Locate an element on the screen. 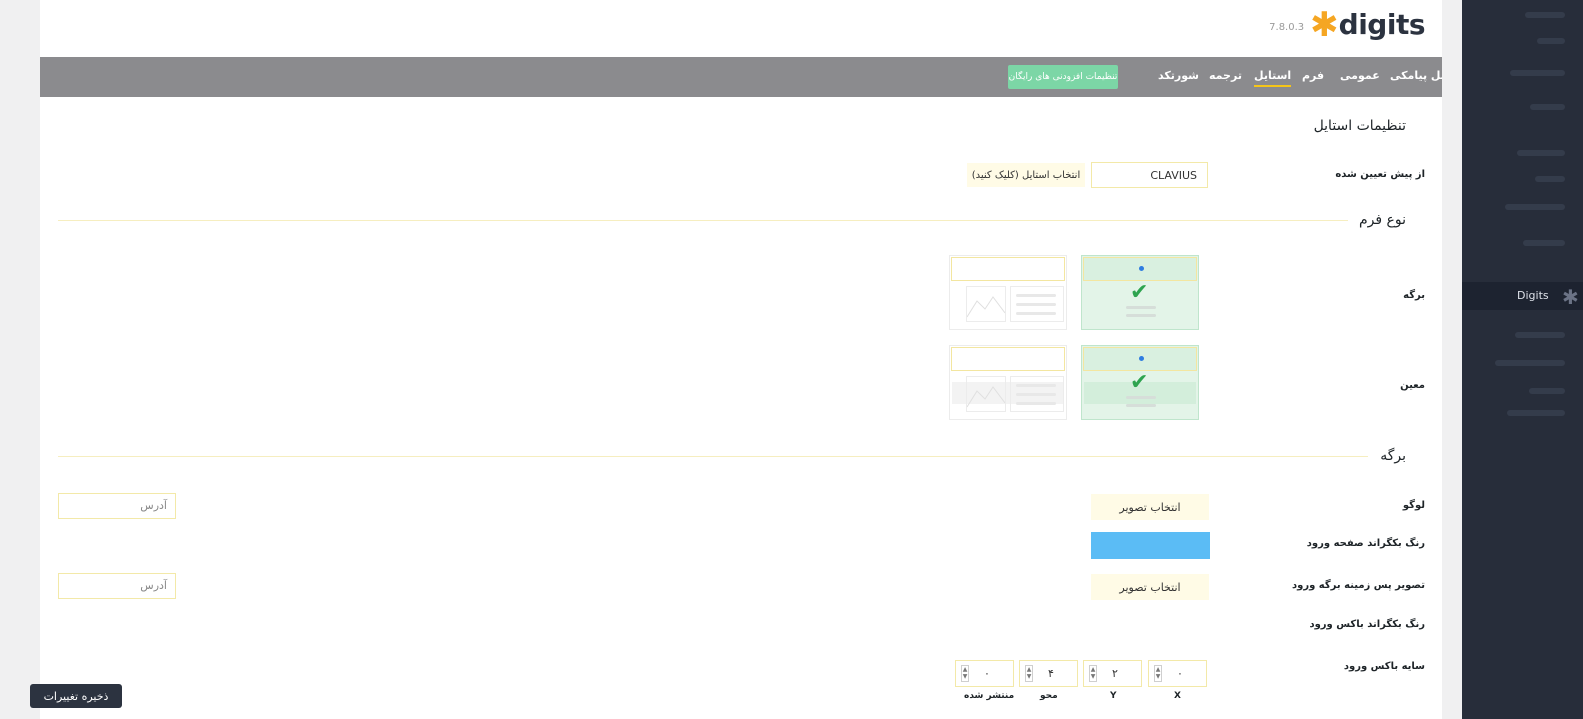 The width and height of the screenshot is (1583, 719). shadow-y-input: ▲ ▼ ۲ is located at coordinates (1112, 673).